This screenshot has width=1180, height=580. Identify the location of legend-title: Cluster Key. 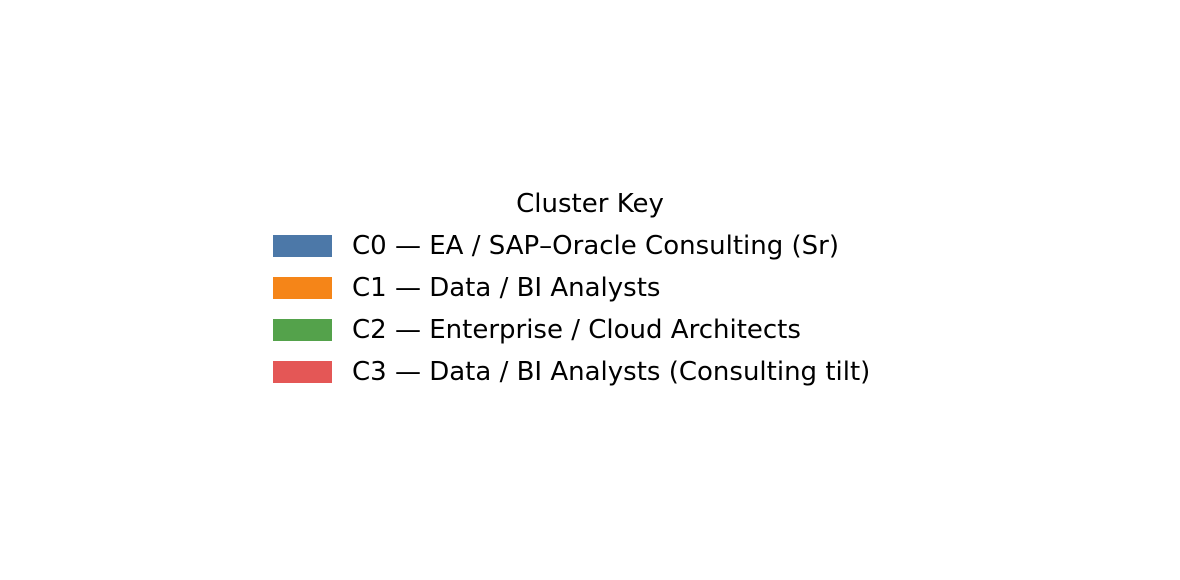
(590, 204).